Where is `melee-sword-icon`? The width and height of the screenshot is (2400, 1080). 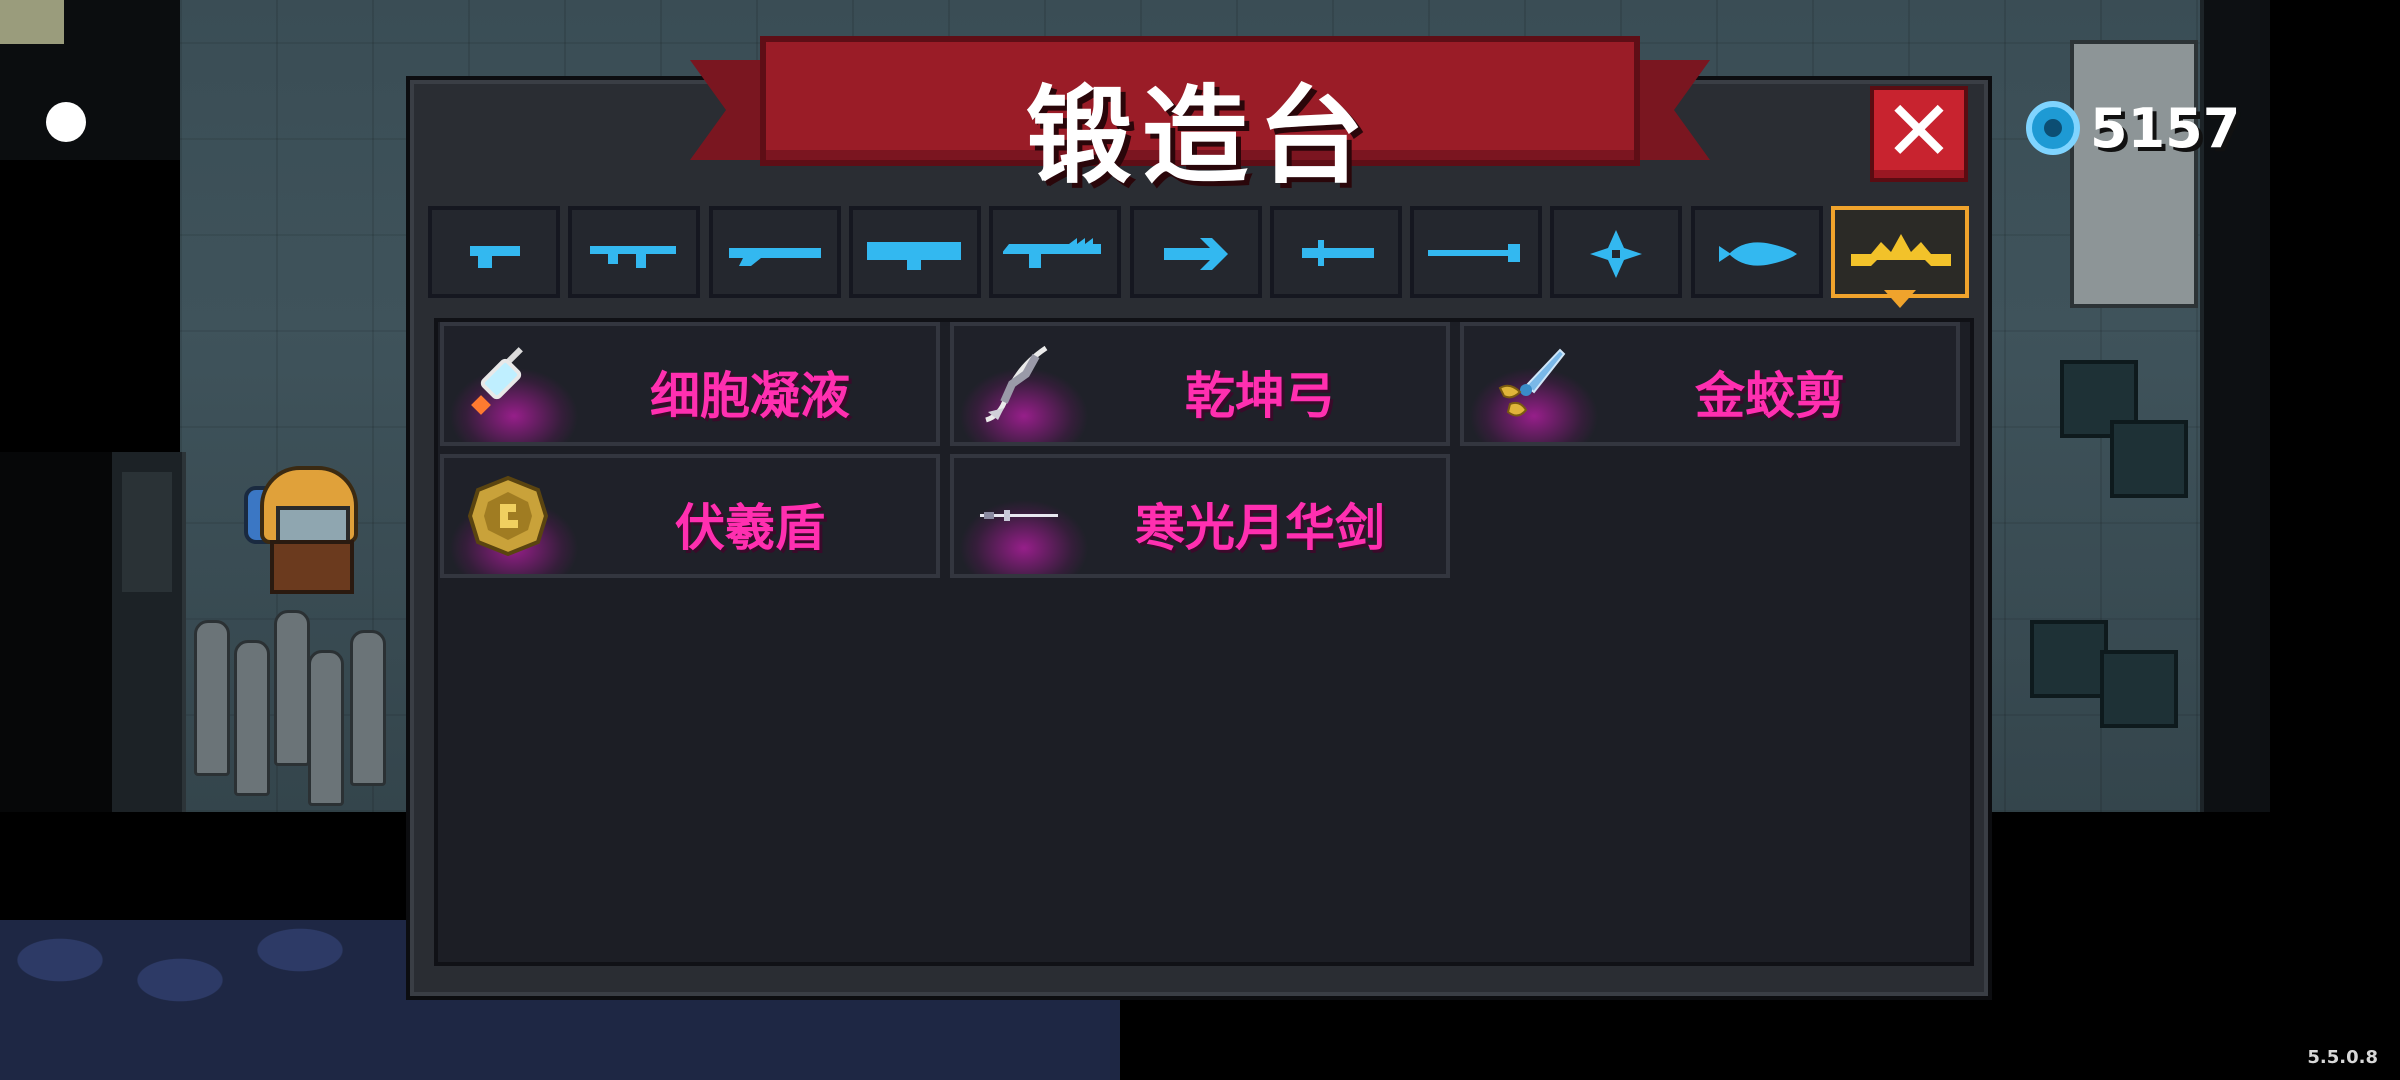 melee-sword-icon is located at coordinates (1338, 253).